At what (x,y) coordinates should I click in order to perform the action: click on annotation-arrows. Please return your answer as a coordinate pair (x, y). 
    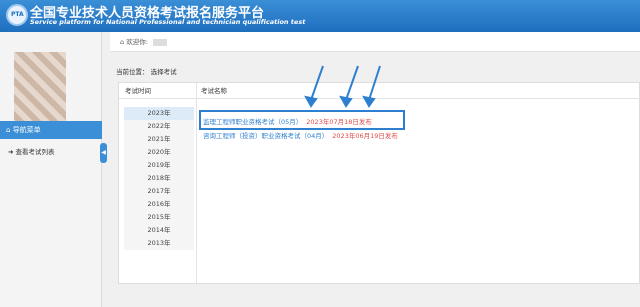
    Looking at the image, I should click on (342, 86).